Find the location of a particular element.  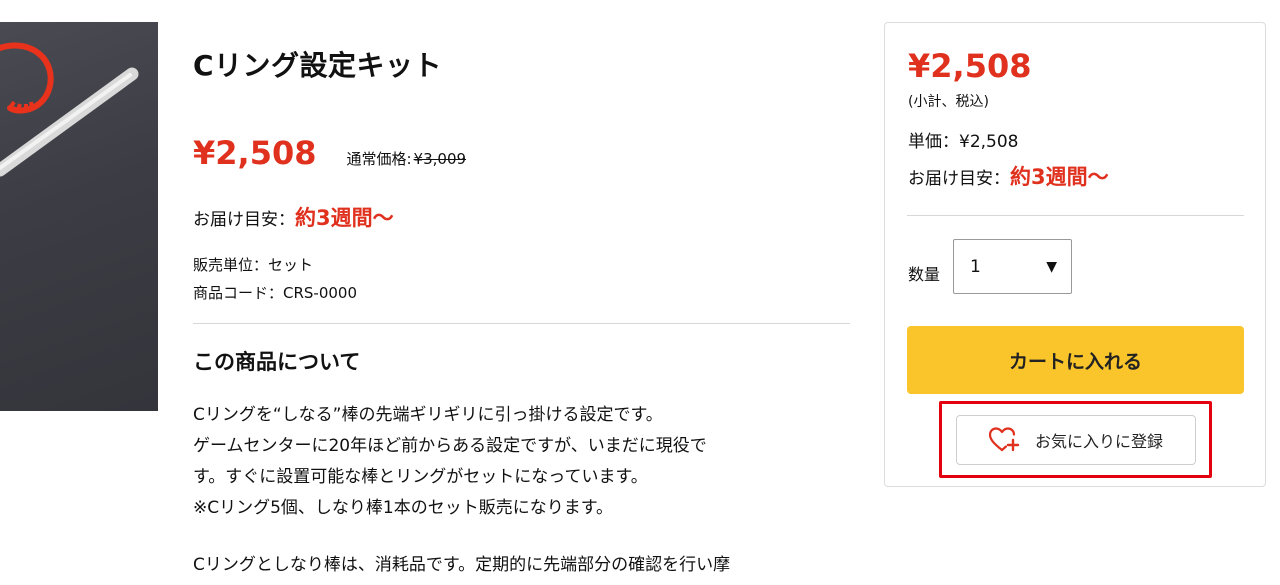

product-code: 商品コード：CRS-0000 is located at coordinates (275, 293).